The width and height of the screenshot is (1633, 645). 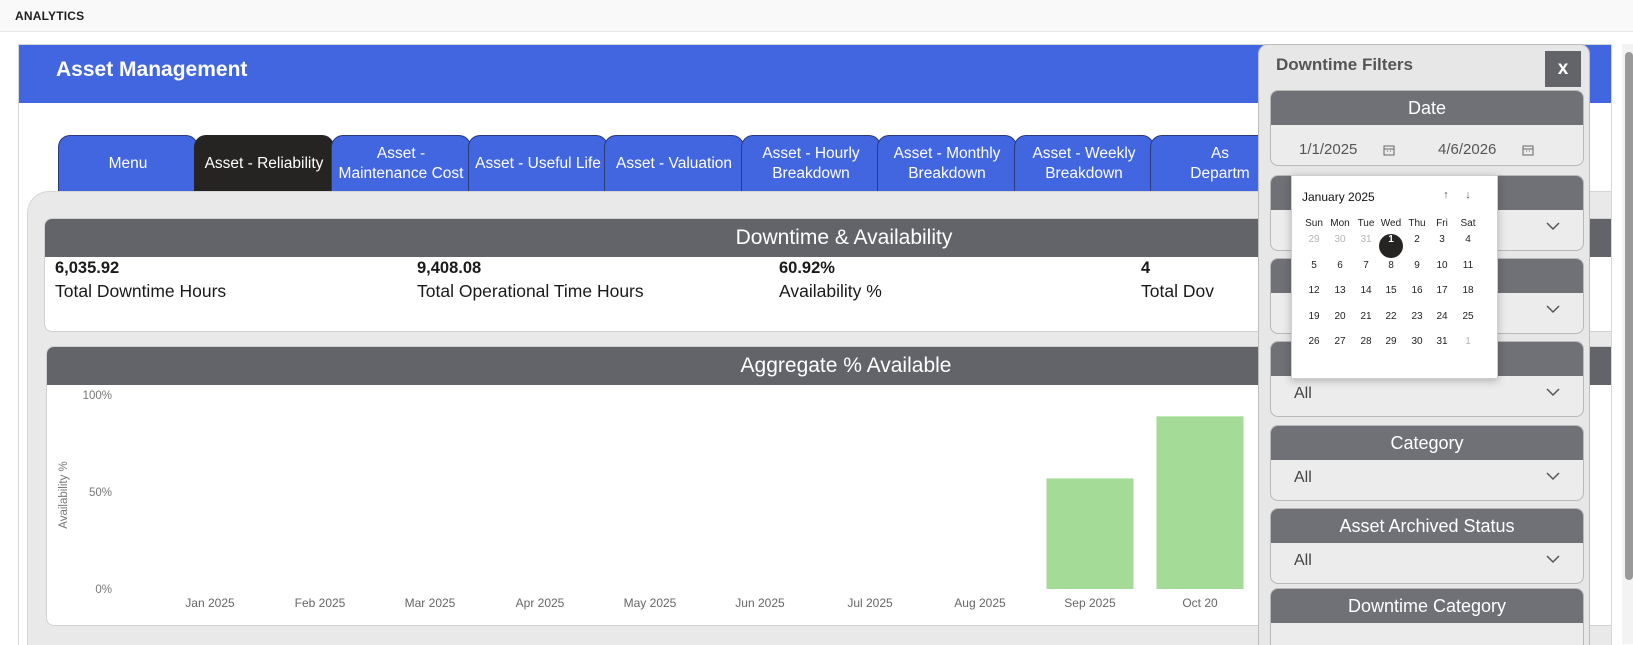 What do you see at coordinates (1629, 316) in the screenshot?
I see `scrollbar-thumb` at bounding box center [1629, 316].